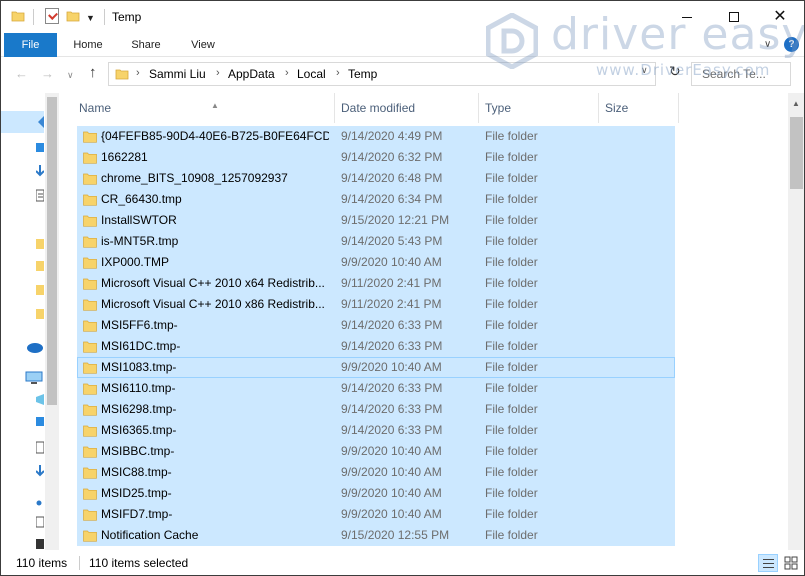 The height and width of the screenshot is (576, 805). What do you see at coordinates (376, 472) in the screenshot?
I see `file-row: MSIC88.tmp- 9/9/2020 10:40 AM File folder` at bounding box center [376, 472].